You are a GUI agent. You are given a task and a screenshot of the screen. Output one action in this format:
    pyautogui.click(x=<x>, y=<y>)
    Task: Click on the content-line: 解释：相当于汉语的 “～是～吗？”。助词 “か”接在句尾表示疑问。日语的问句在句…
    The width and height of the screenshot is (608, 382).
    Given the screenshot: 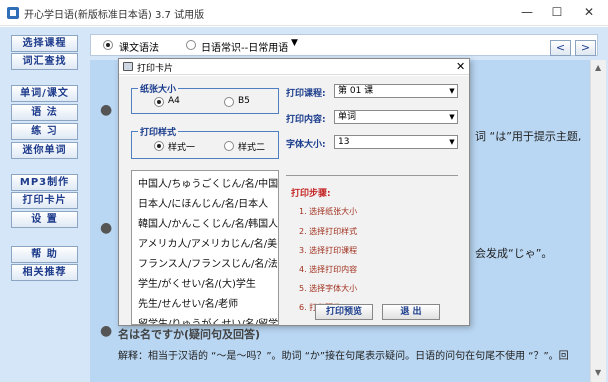 What is the action you would take?
    pyautogui.click(x=343, y=356)
    